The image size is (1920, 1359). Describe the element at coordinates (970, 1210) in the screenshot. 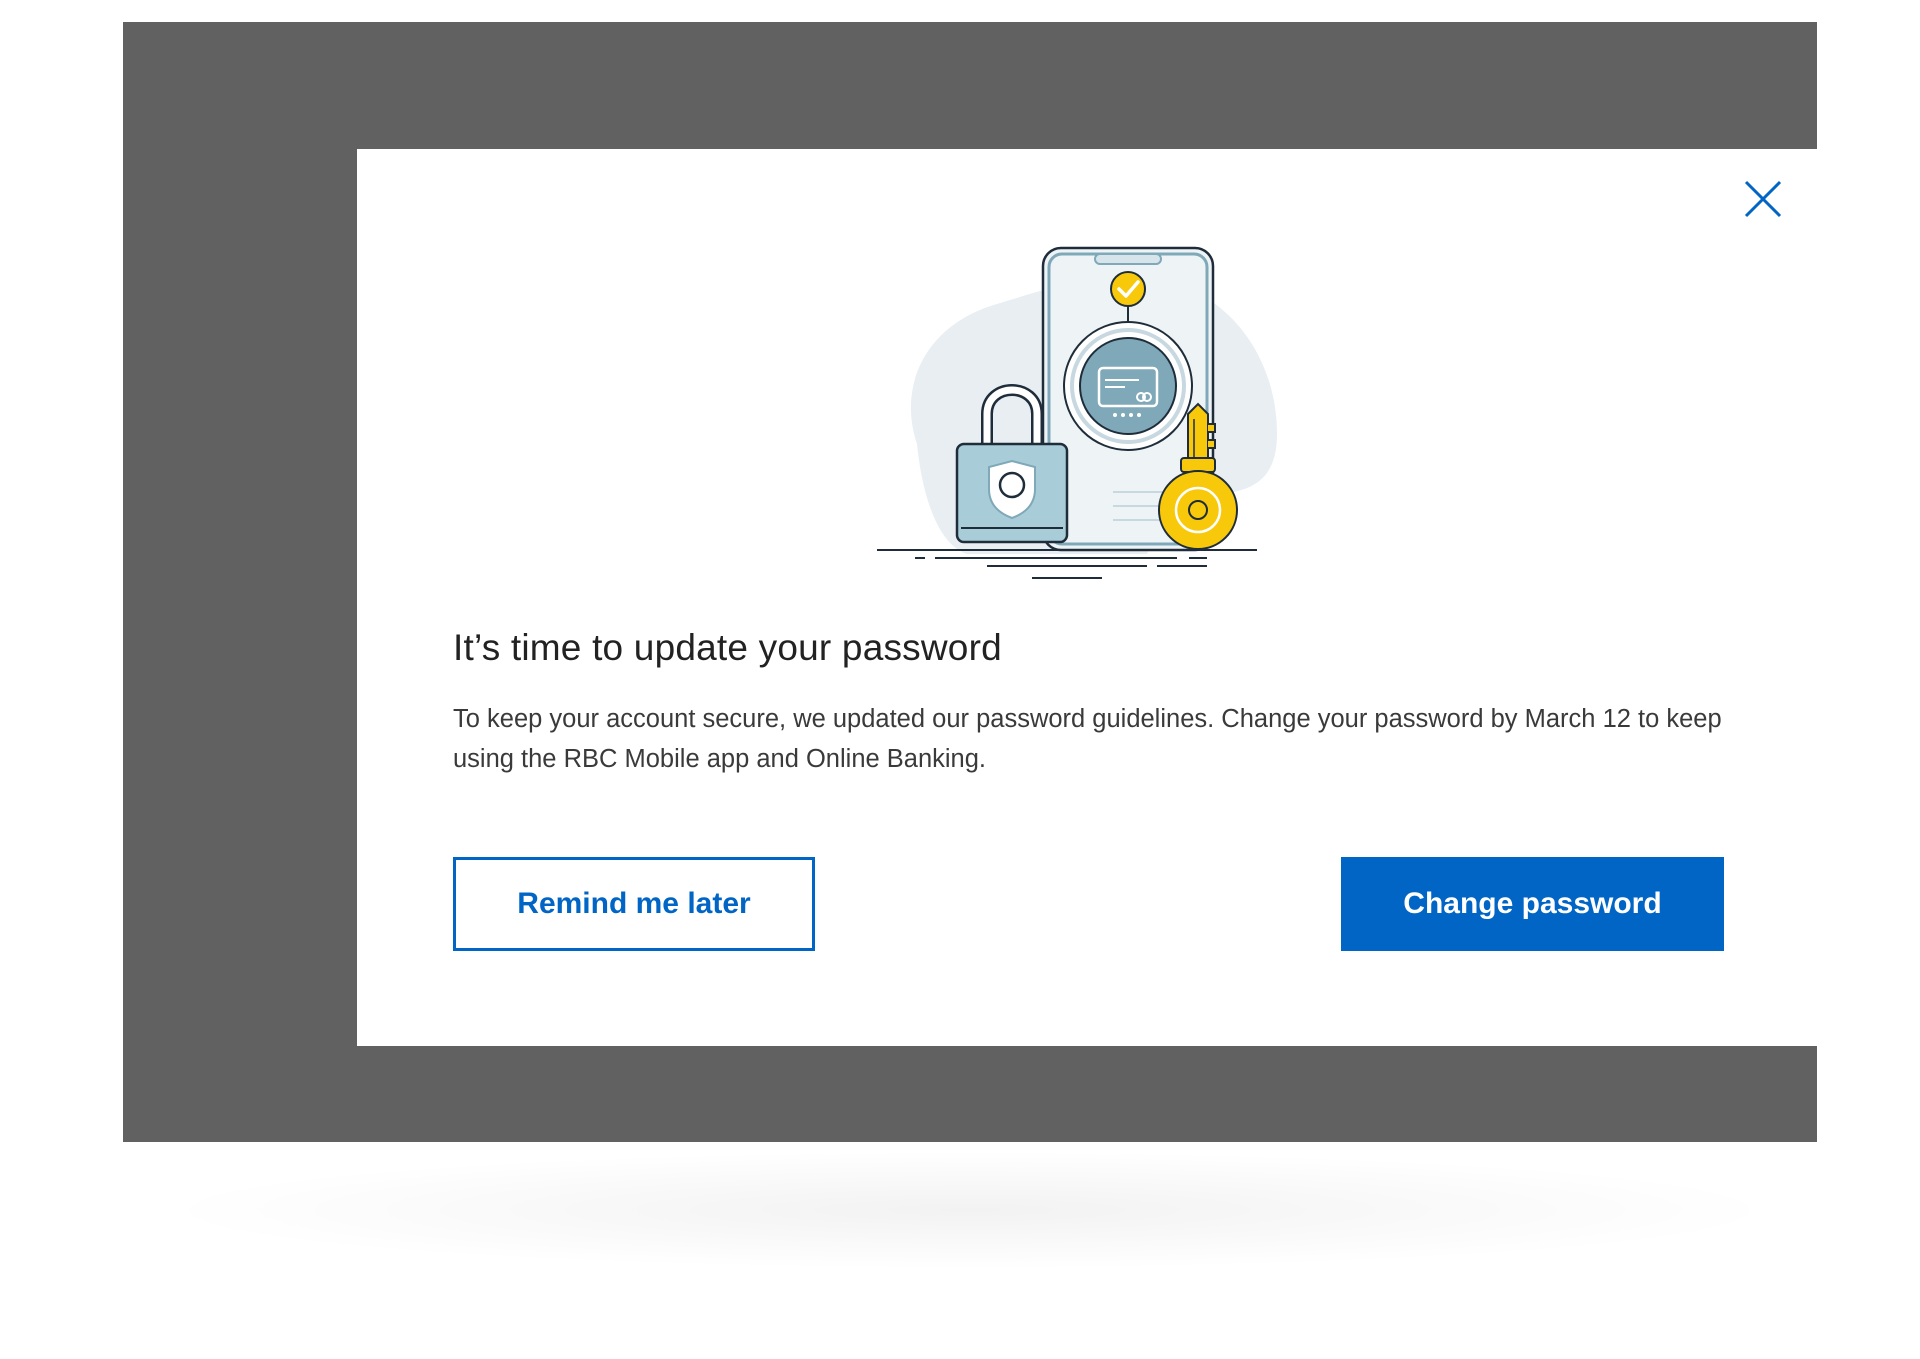

I see `screen-shadow` at that location.